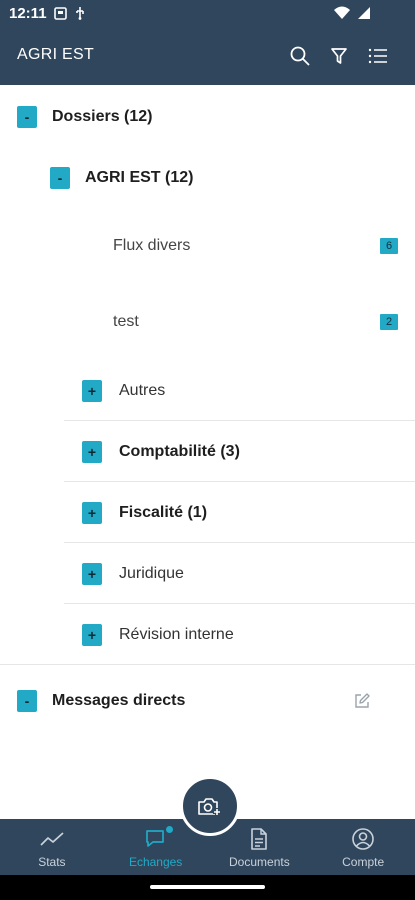  I want to click on tree-subfolder-revision-interne: + Révision interne, so click(207, 635).